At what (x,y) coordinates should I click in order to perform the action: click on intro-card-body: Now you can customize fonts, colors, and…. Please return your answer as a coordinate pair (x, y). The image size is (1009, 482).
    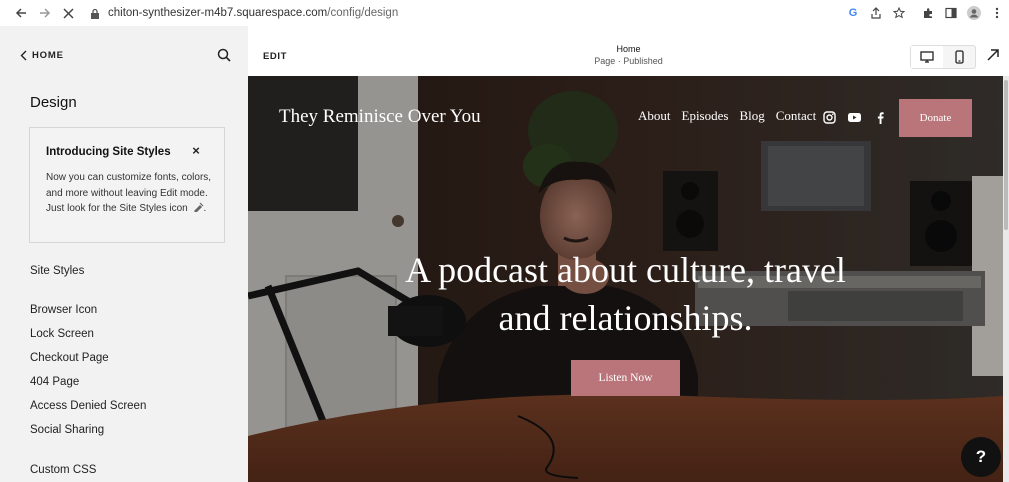
    Looking at the image, I should click on (129, 193).